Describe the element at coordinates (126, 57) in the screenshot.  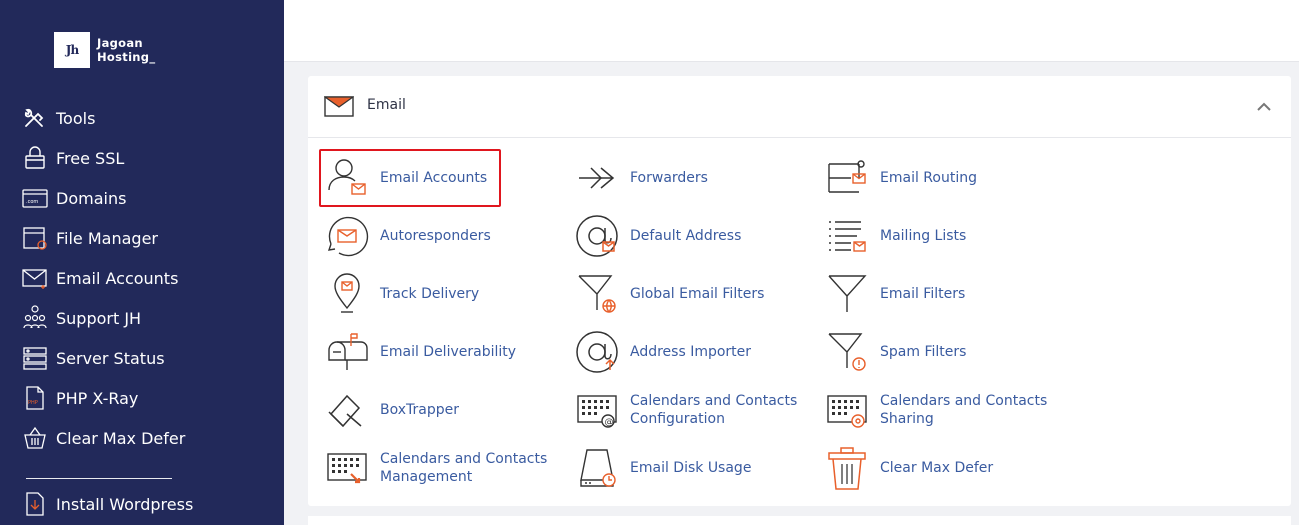
I see `logo-line-2: Hosting_` at that location.